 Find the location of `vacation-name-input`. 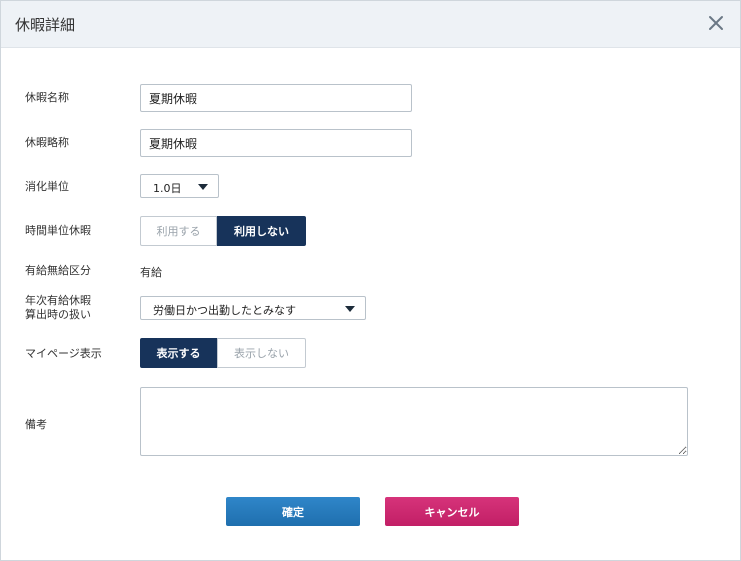

vacation-name-input is located at coordinates (276, 98).